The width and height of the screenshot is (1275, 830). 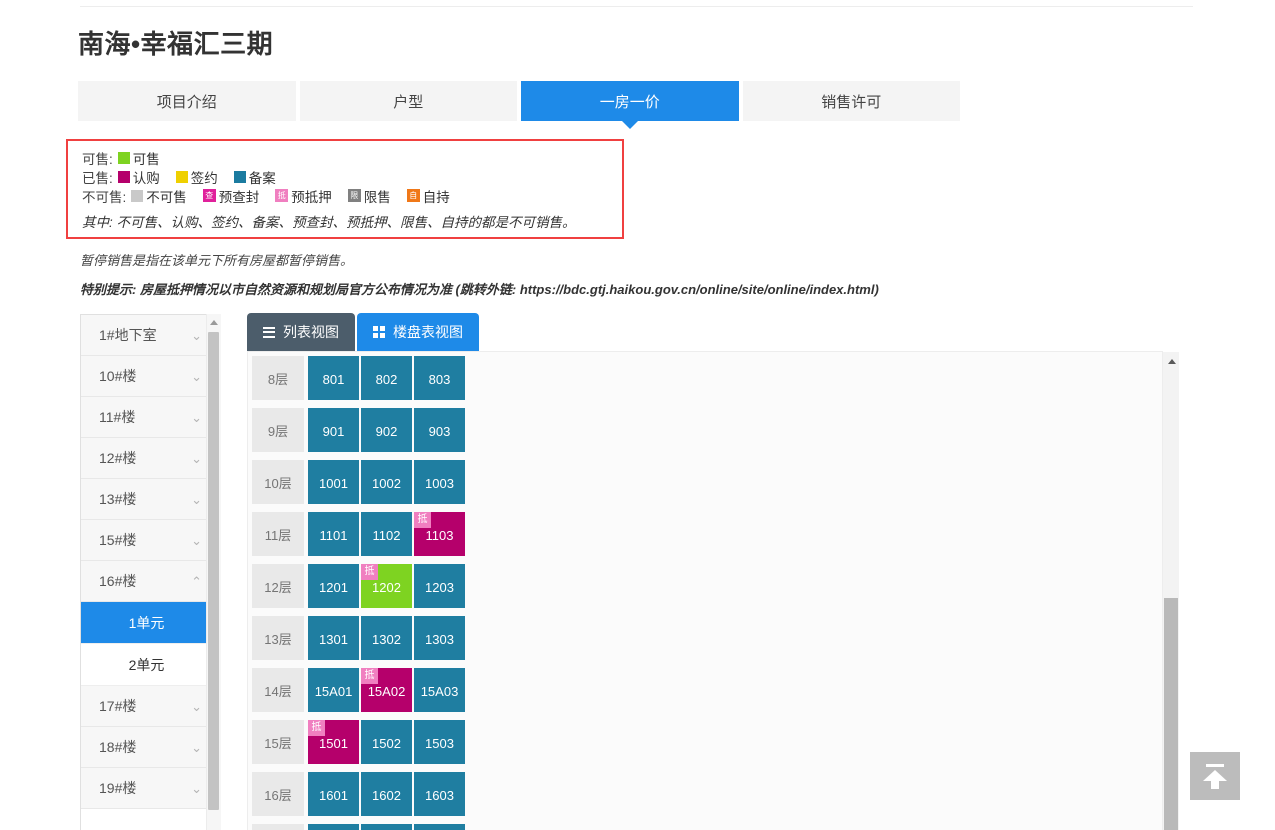 I want to click on room-cell: 抵 1501, so click(x=333, y=742).